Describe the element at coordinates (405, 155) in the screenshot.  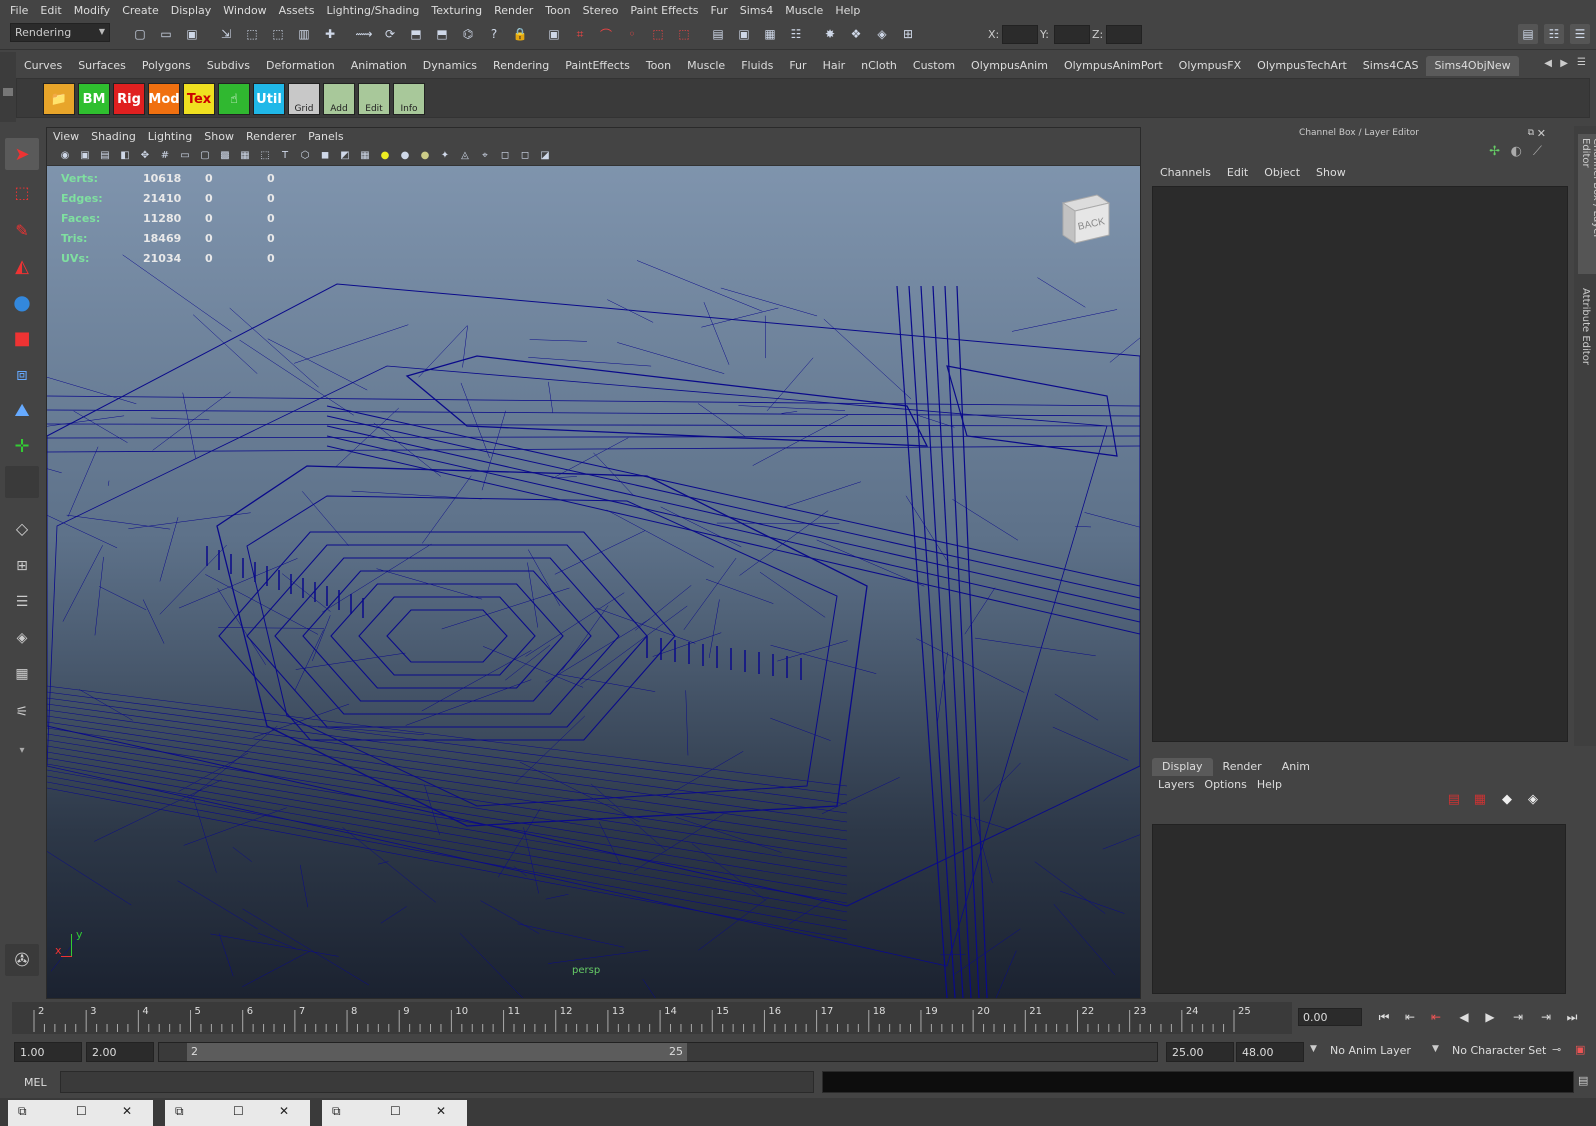
I see `shadows-icon: ●` at that location.